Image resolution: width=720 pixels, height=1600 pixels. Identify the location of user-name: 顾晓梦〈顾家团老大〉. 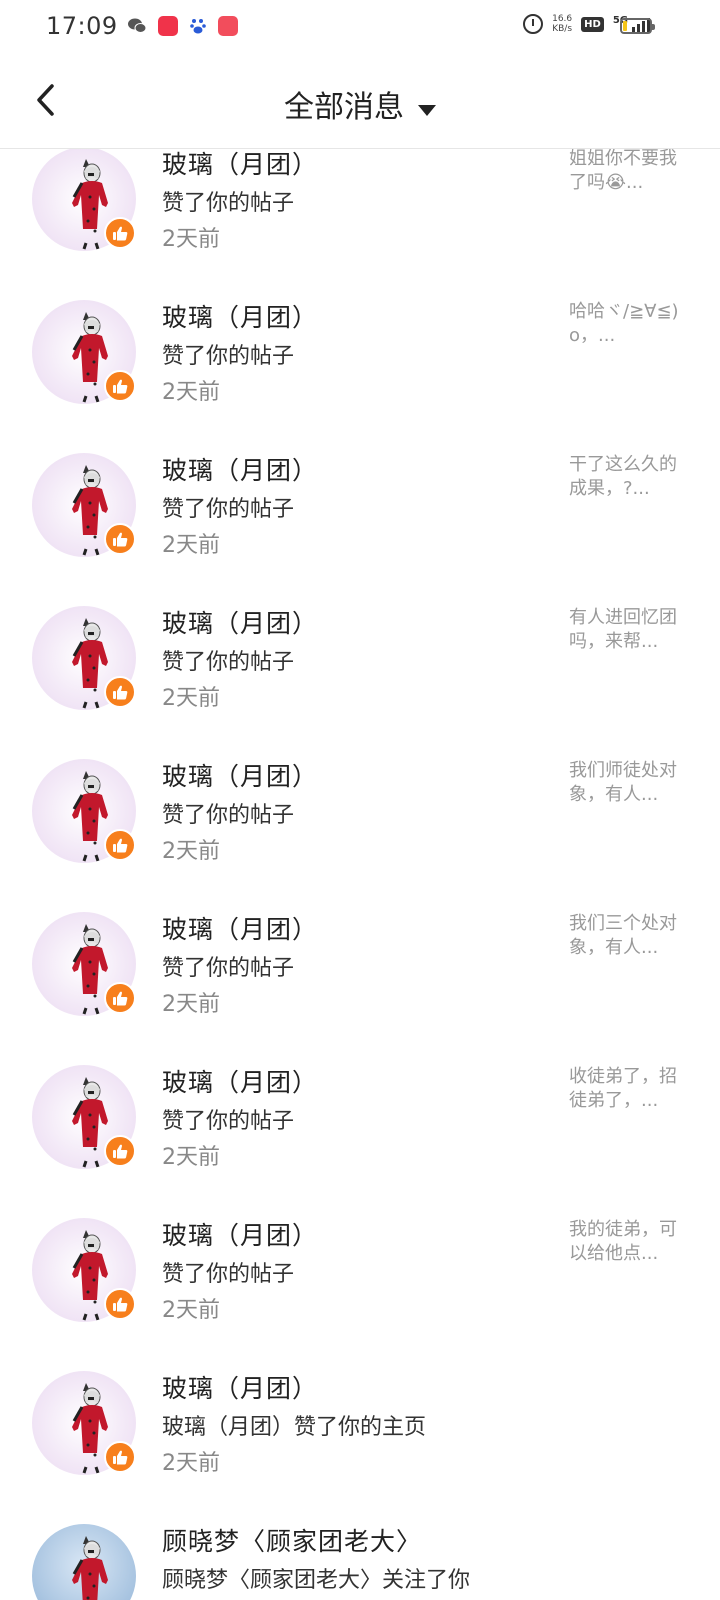
(292, 1540).